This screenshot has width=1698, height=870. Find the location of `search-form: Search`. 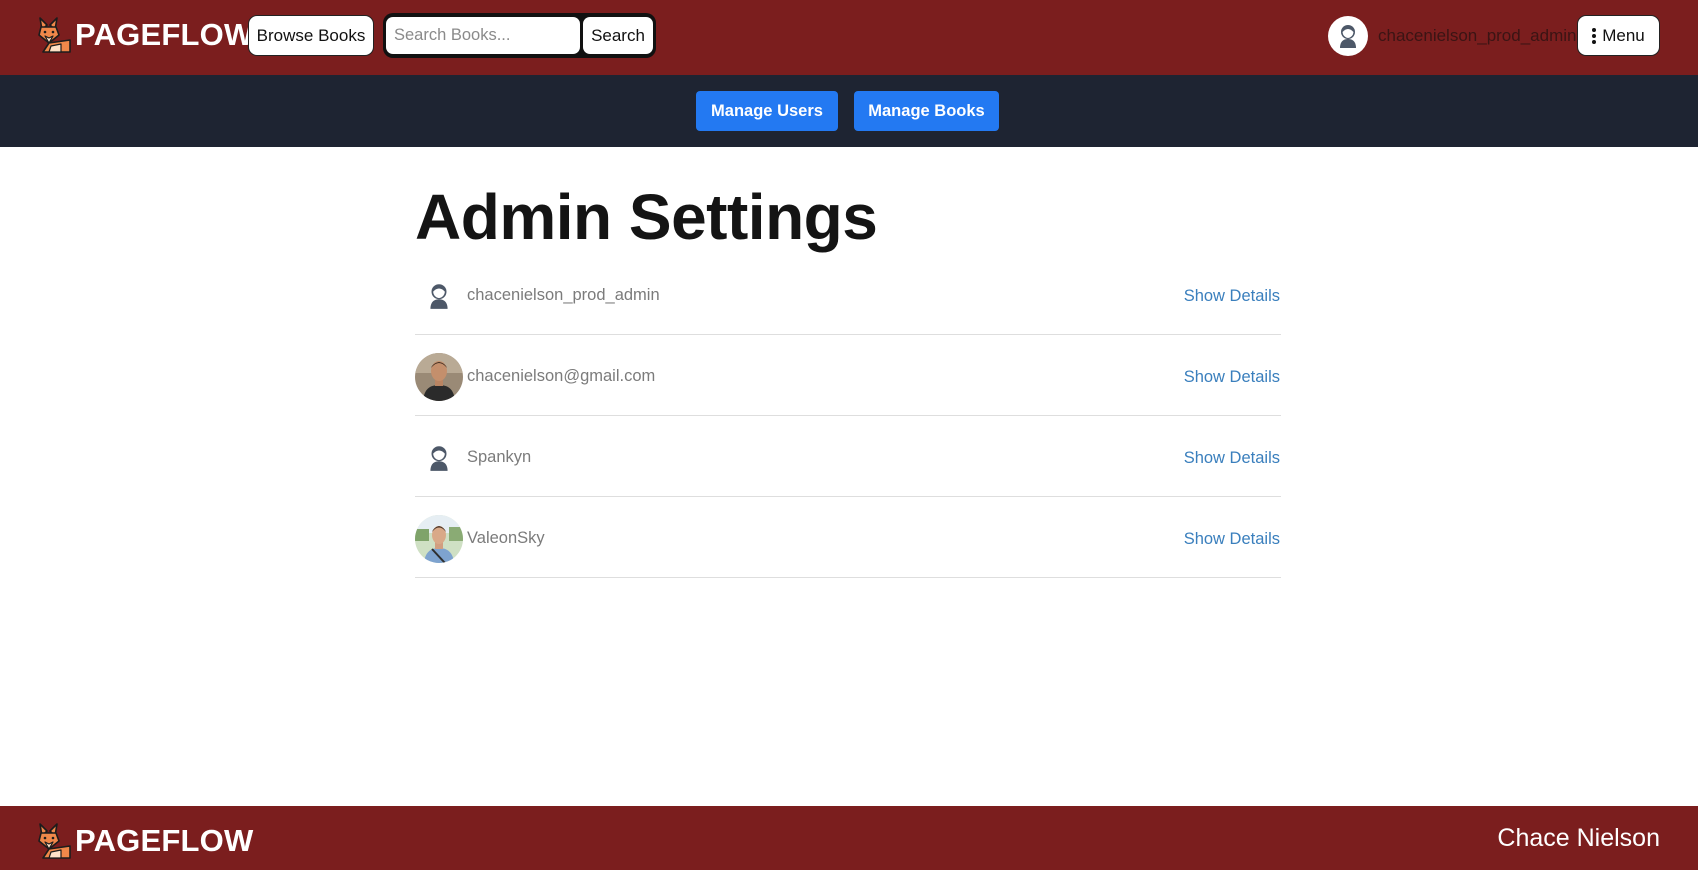

search-form: Search is located at coordinates (519, 35).